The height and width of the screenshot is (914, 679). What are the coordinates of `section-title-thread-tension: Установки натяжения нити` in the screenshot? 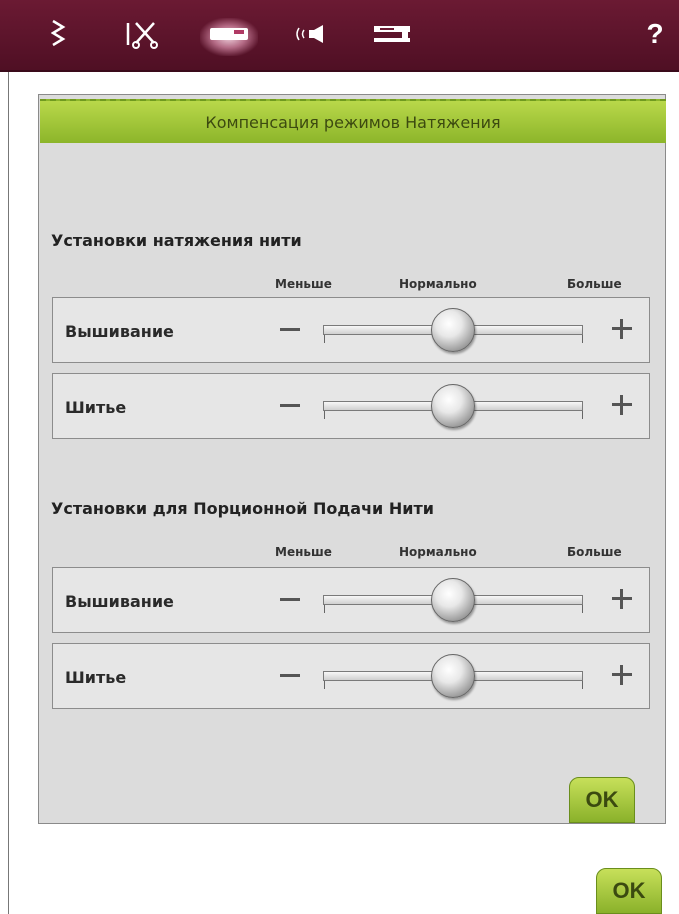 It's located at (176, 240).